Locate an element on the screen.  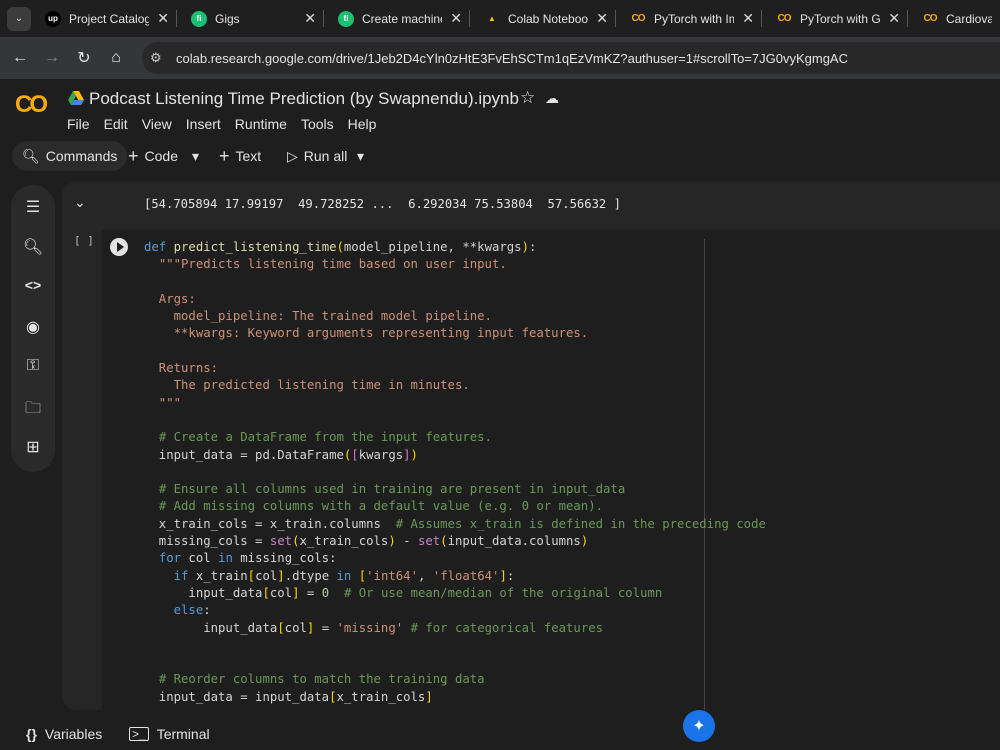
colab-logo: CO is located at coordinates (31, 105).